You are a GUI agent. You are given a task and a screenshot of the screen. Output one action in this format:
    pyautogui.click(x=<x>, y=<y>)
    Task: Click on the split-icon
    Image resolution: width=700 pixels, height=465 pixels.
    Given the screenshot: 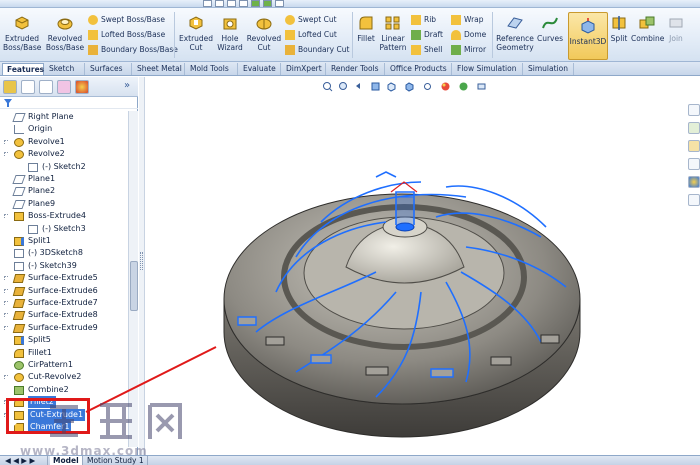 What is the action you would take?
    pyautogui.click(x=619, y=23)
    